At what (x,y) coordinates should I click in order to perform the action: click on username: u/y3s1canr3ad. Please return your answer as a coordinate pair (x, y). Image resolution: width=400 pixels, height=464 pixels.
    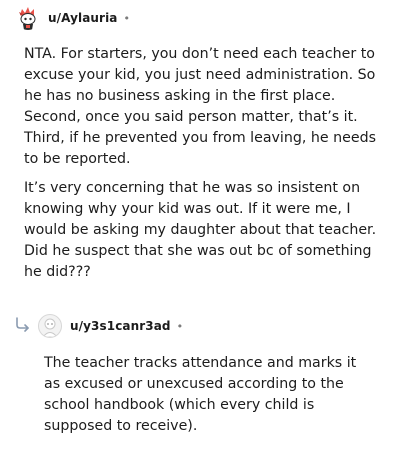
    Looking at the image, I should click on (120, 326).